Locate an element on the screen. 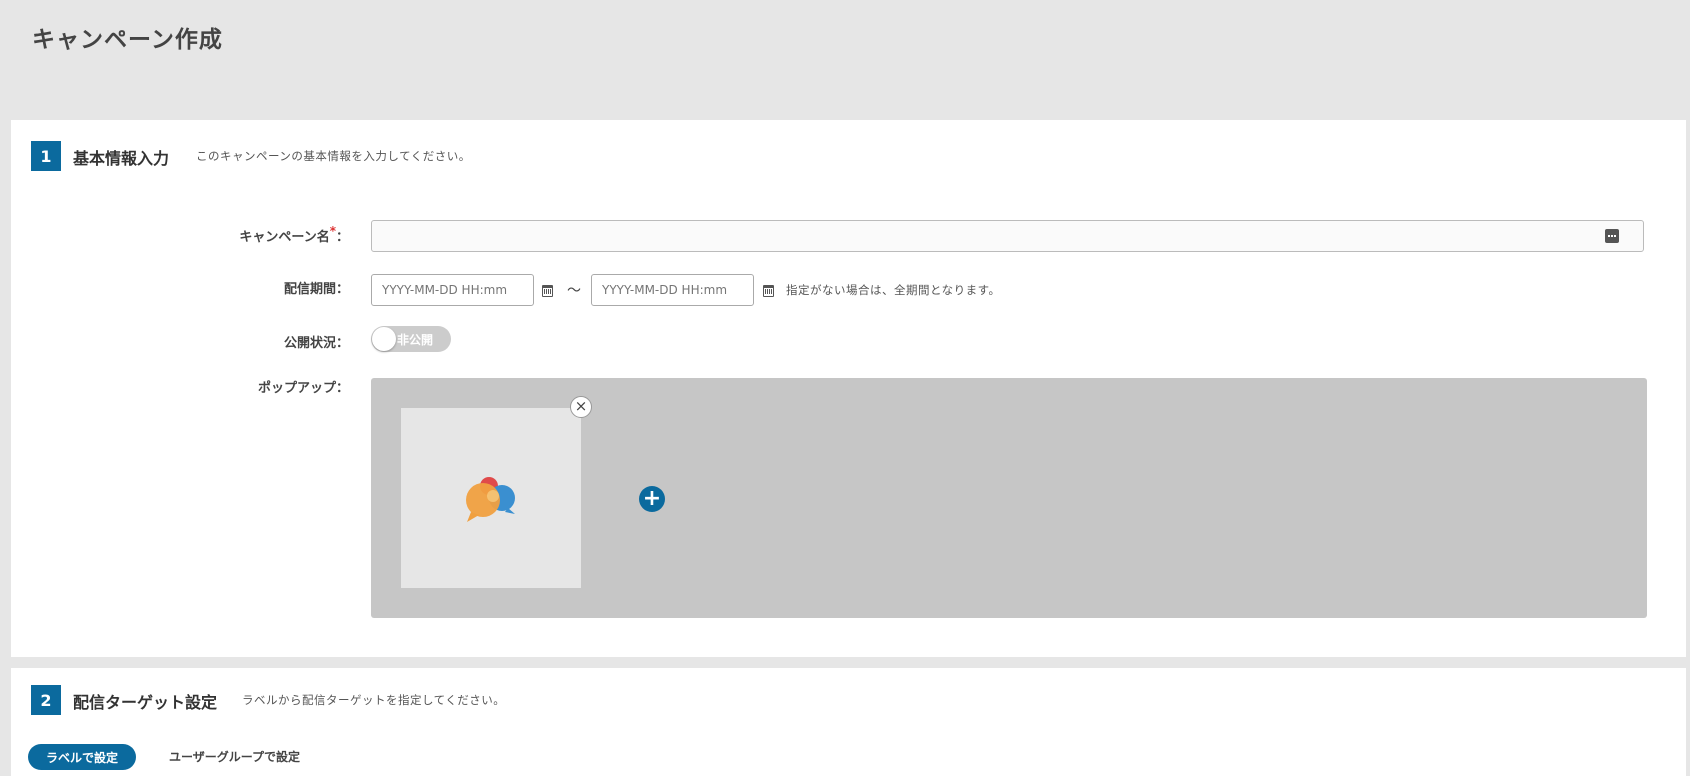  toggle-text: 非公開 is located at coordinates (415, 340).